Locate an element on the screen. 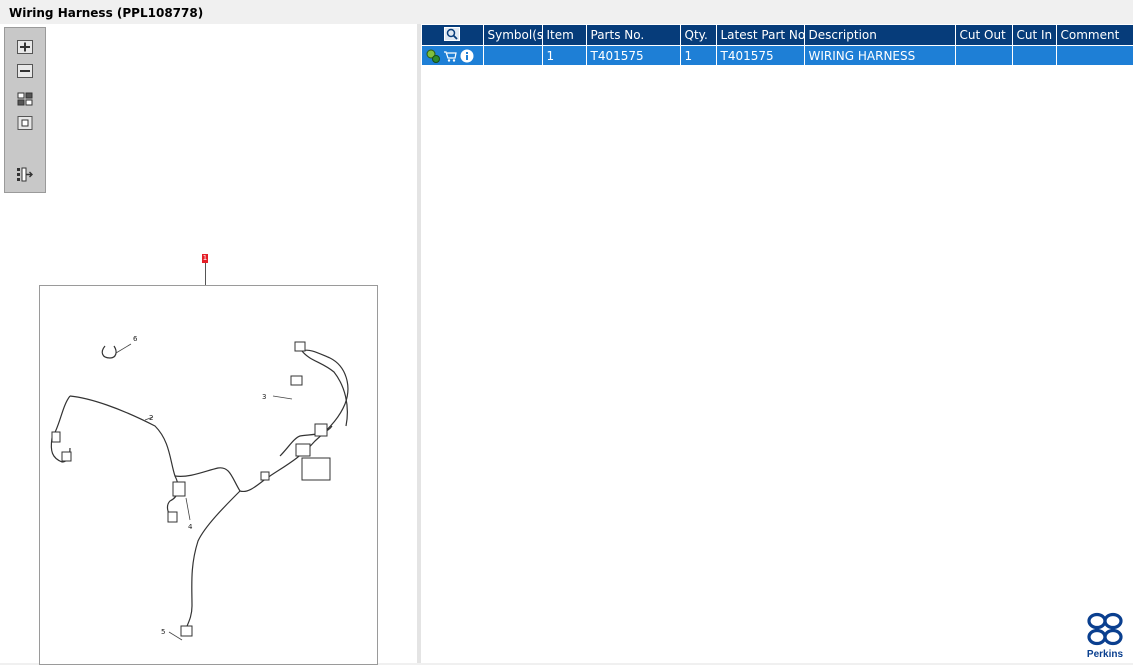  cell-item: 1 is located at coordinates (564, 55).